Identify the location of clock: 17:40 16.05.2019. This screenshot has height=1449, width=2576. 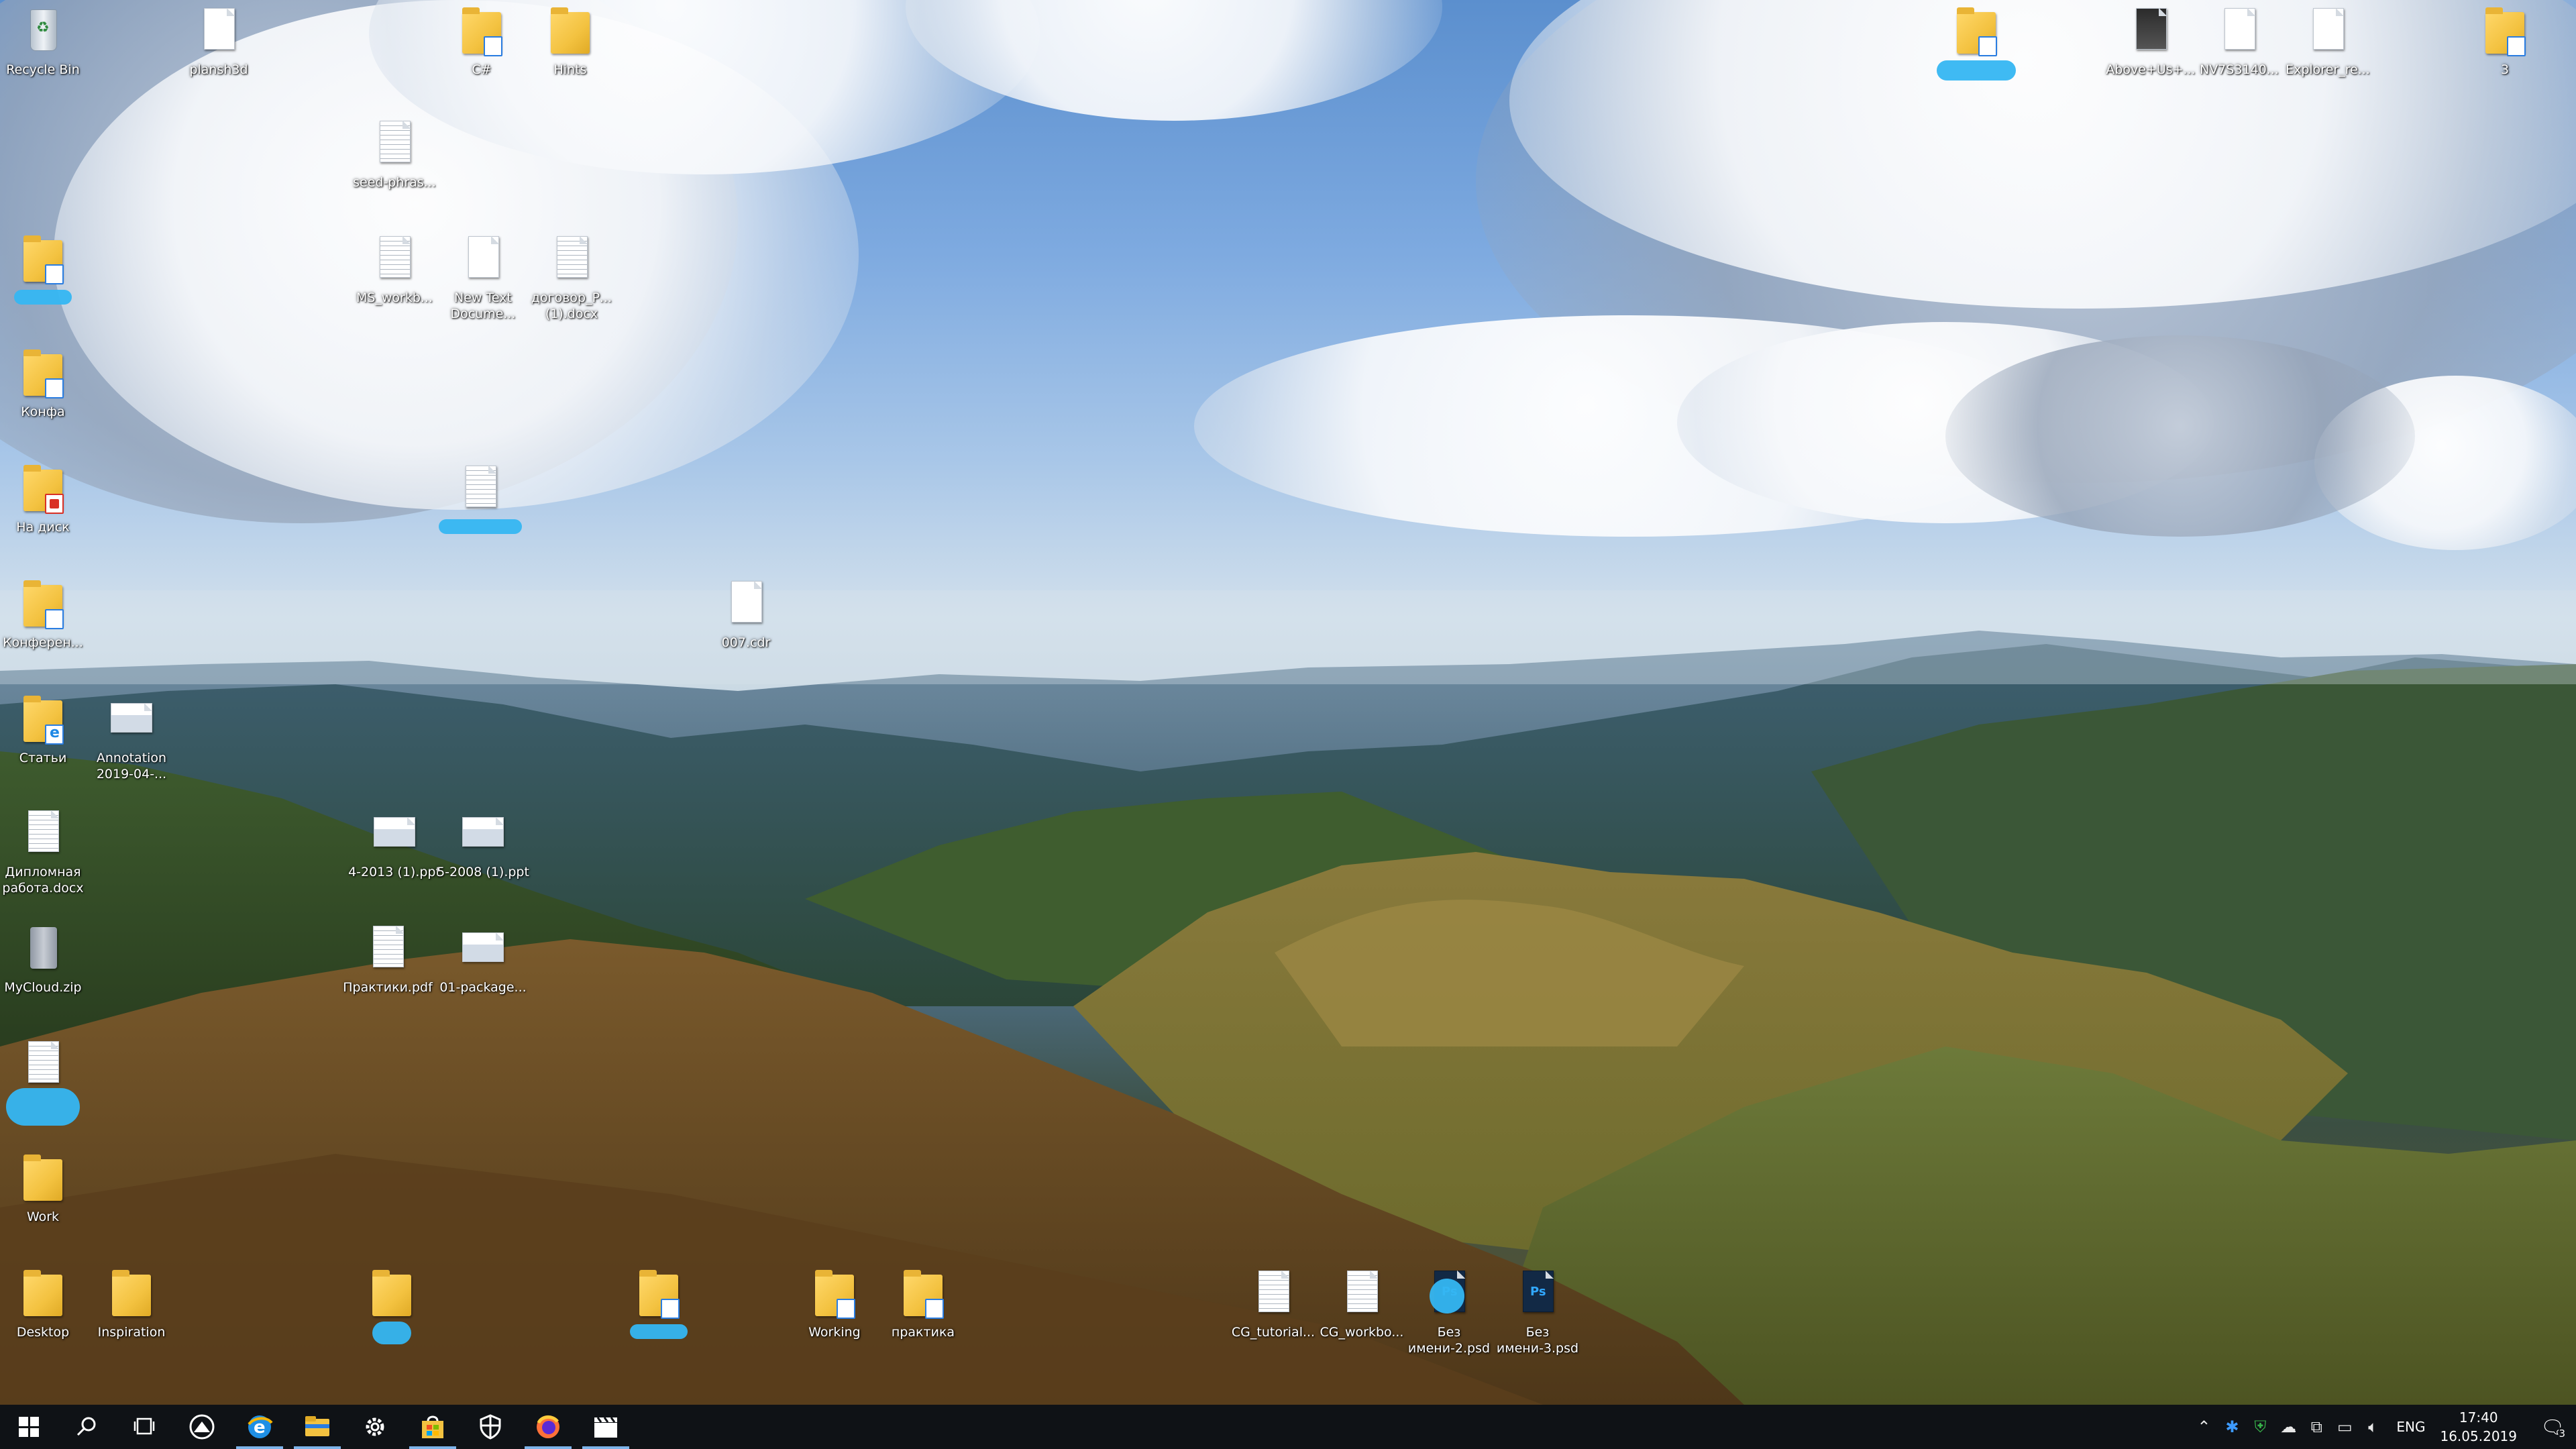
(2478, 1427).